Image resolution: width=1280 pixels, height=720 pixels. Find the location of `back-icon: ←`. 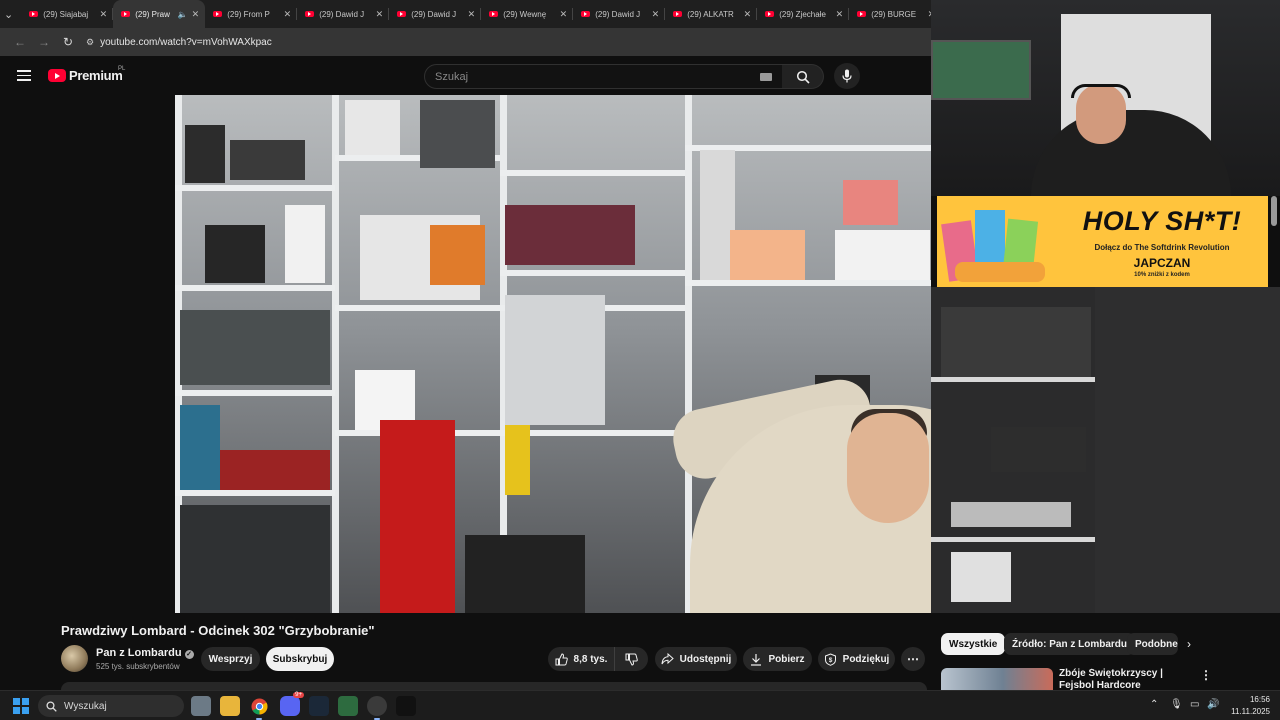

back-icon: ← is located at coordinates (20, 42).